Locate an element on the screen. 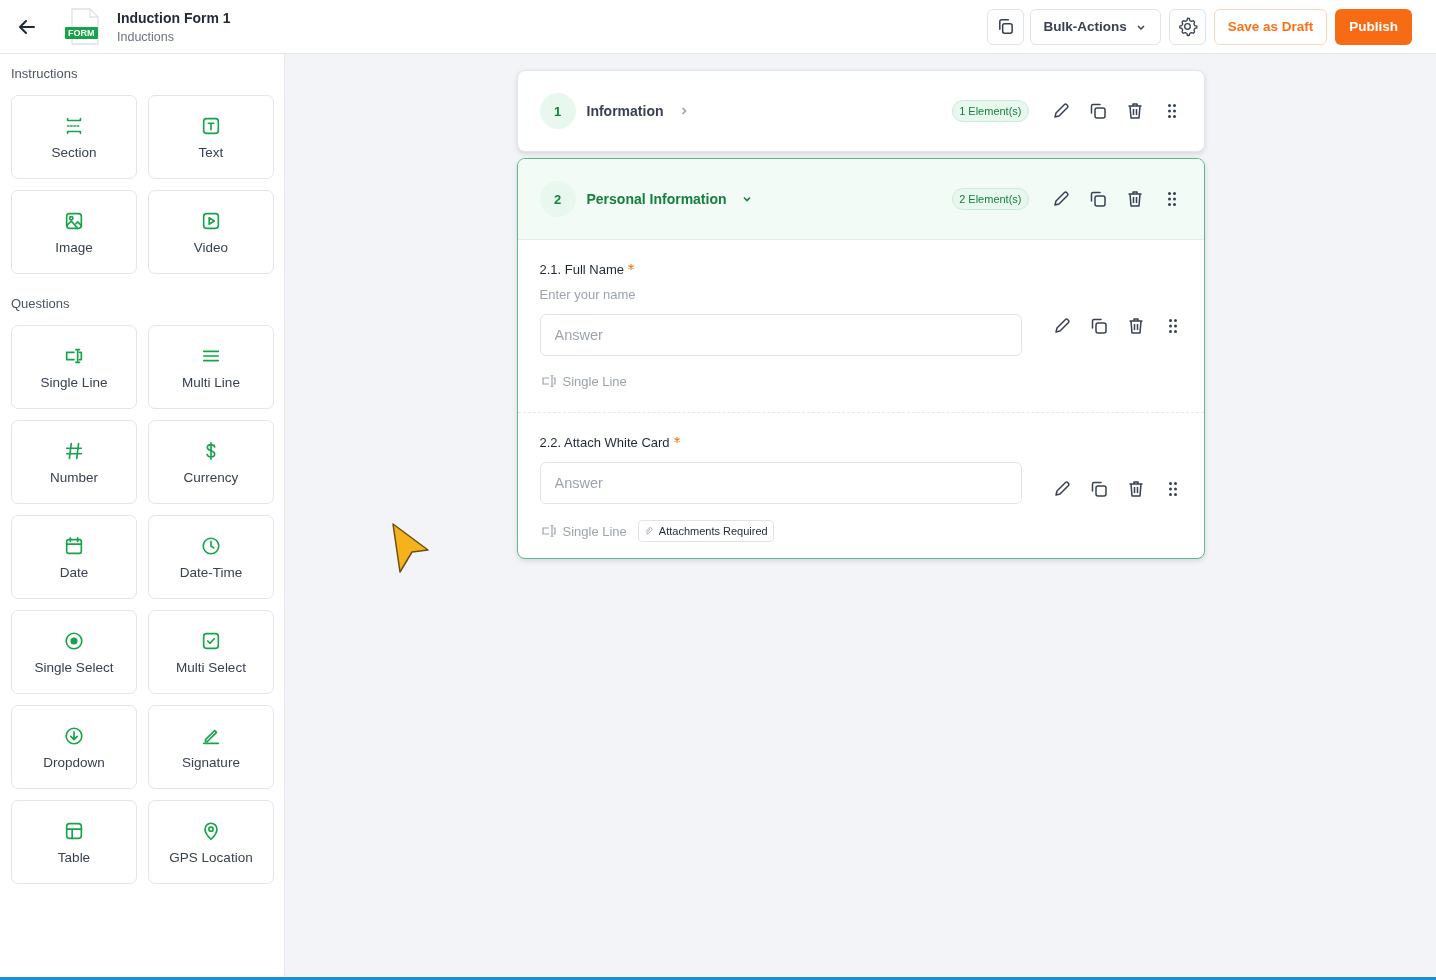  tag-label: Attachments Required is located at coordinates (713, 531).